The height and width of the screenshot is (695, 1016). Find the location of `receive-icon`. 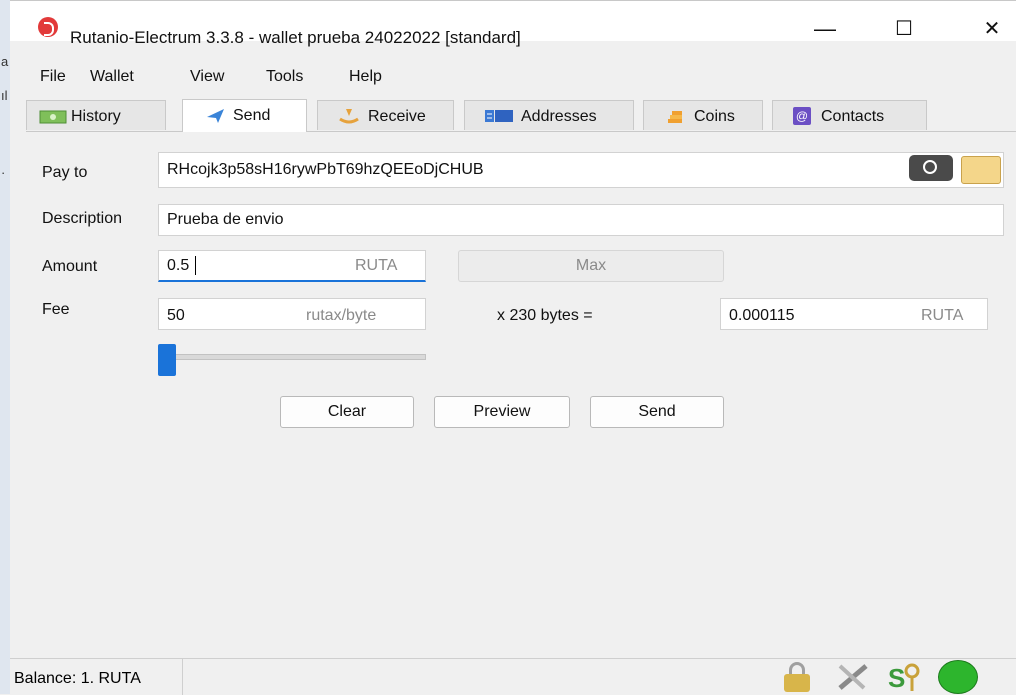

receive-icon is located at coordinates (349, 116).